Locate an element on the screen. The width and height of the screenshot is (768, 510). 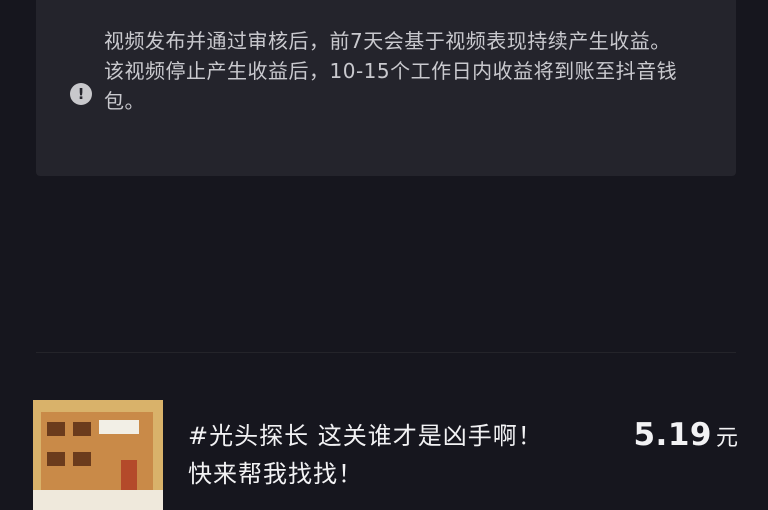
notice-line-1: 视频发布并通过审核后，前7天会基于视频表现持续产生收益。 is located at coordinates (387, 41).